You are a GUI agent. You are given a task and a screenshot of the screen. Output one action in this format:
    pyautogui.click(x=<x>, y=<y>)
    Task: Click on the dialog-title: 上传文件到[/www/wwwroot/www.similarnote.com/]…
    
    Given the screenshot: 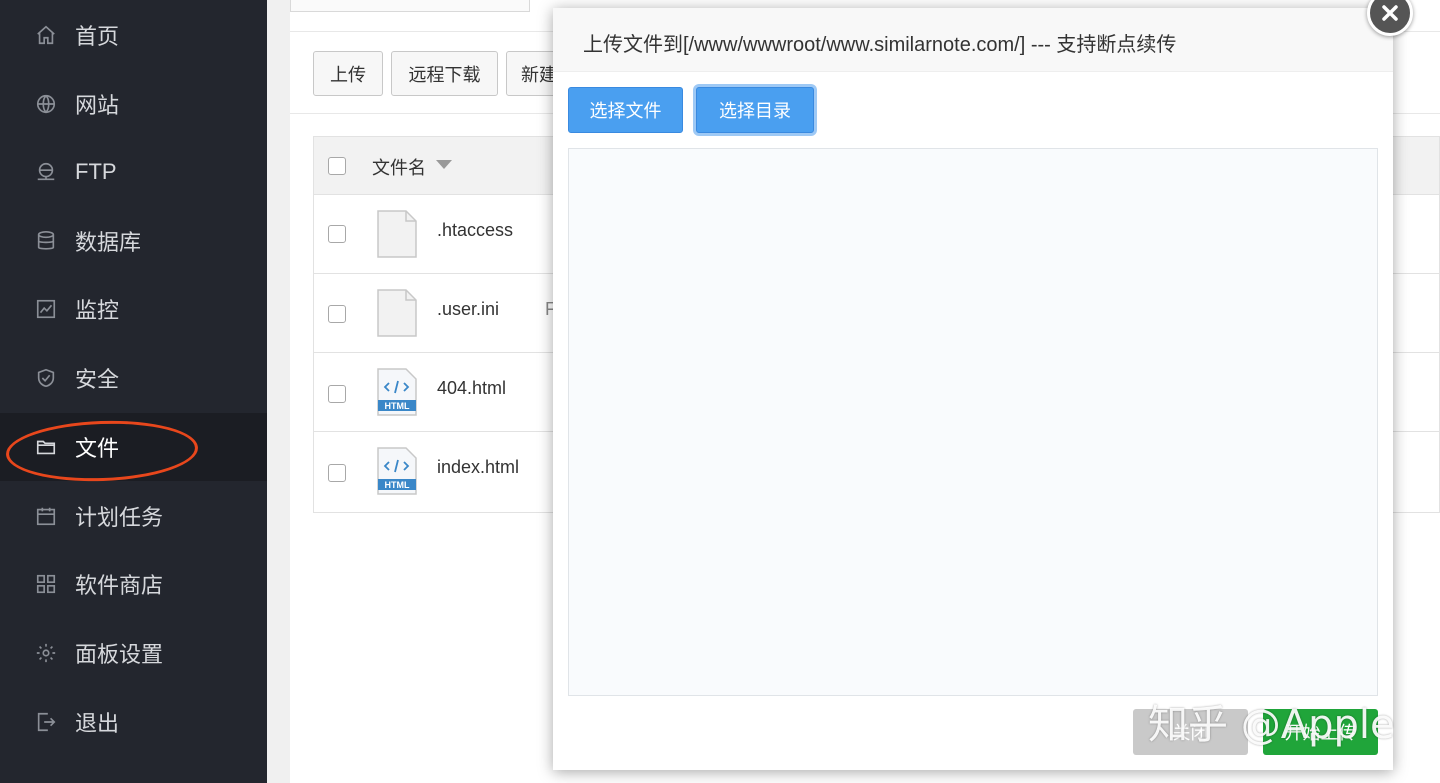 What is the action you would take?
    pyautogui.click(x=880, y=45)
    